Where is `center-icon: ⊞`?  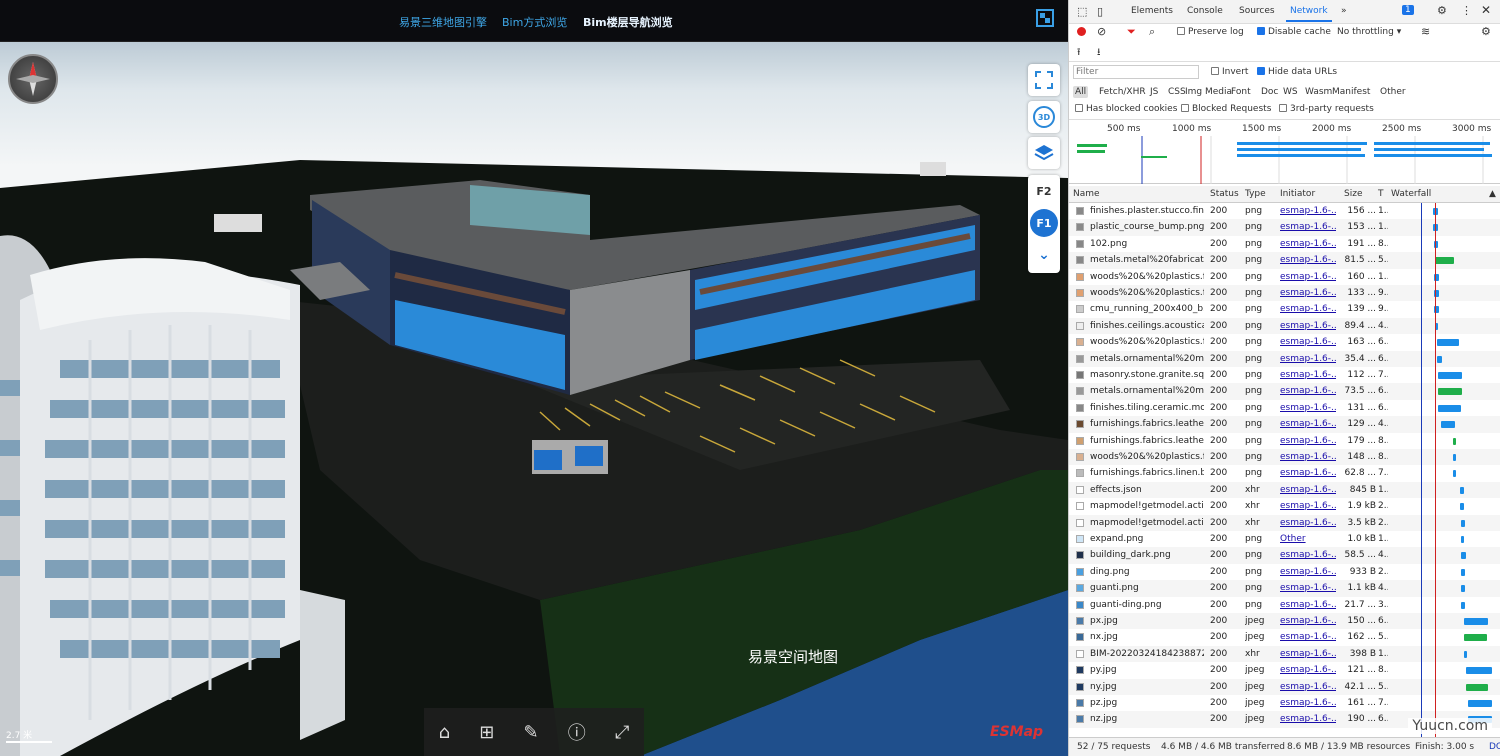 center-icon: ⊞ is located at coordinates (486, 732).